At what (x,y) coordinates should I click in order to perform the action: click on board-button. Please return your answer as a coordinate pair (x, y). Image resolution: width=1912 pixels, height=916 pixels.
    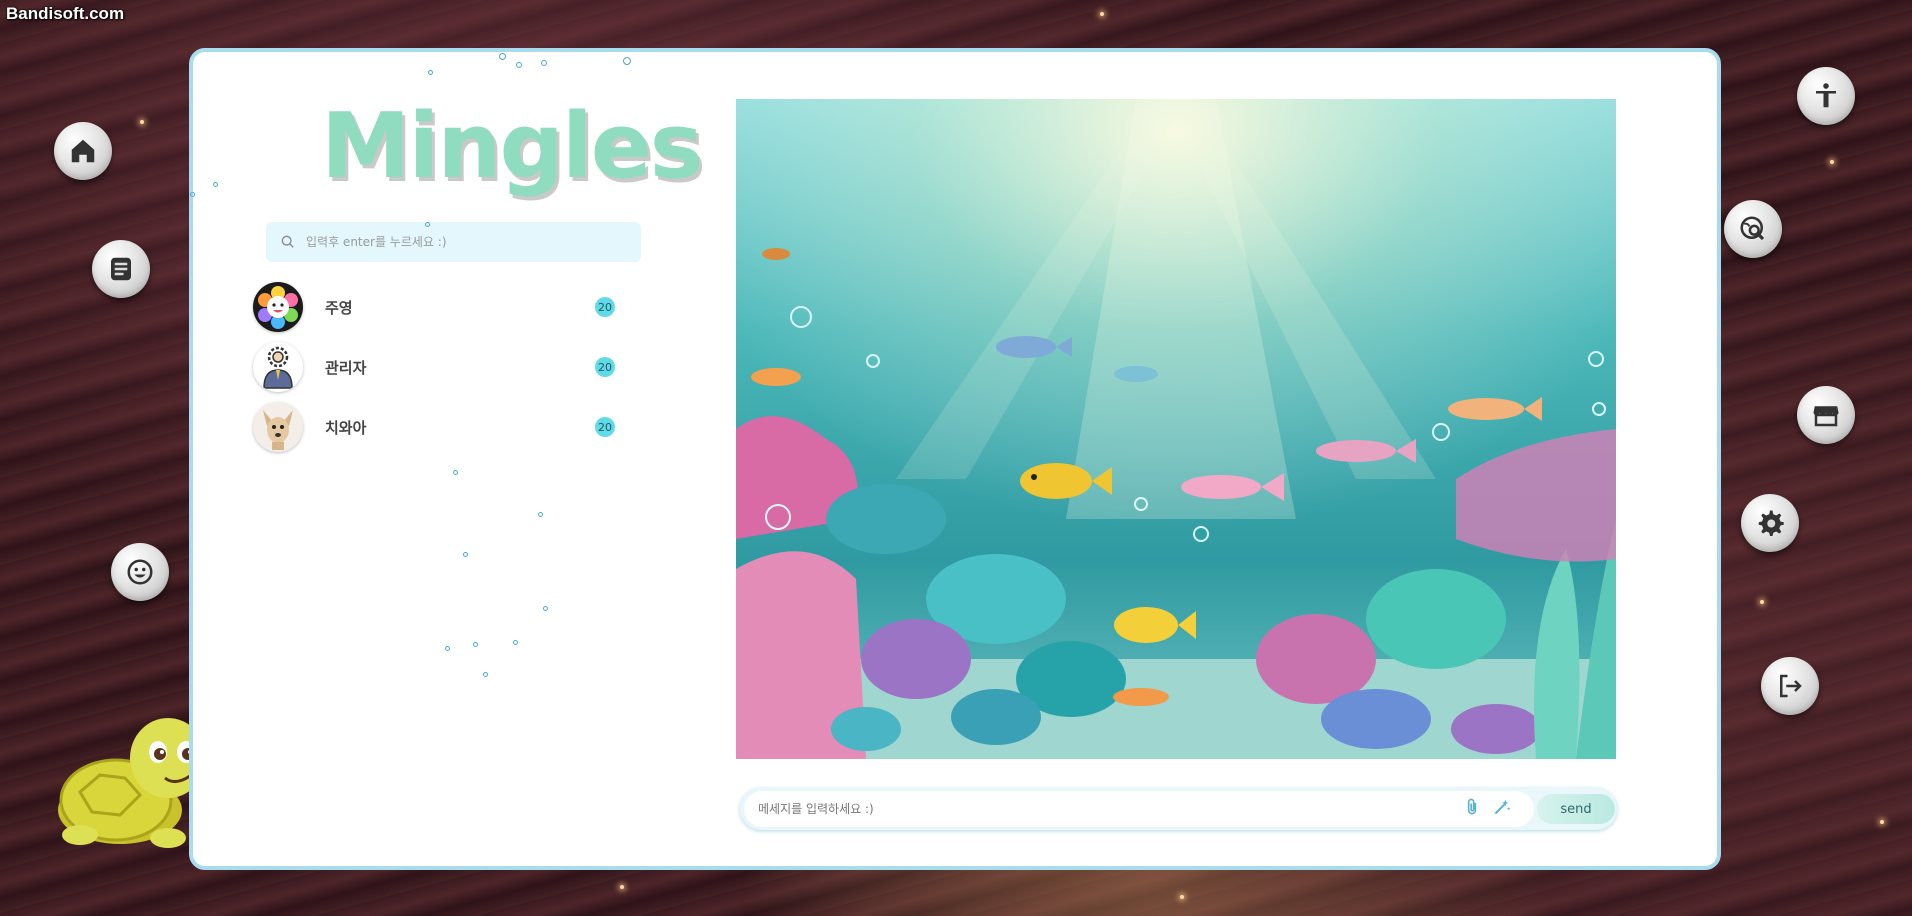
    Looking at the image, I should click on (121, 269).